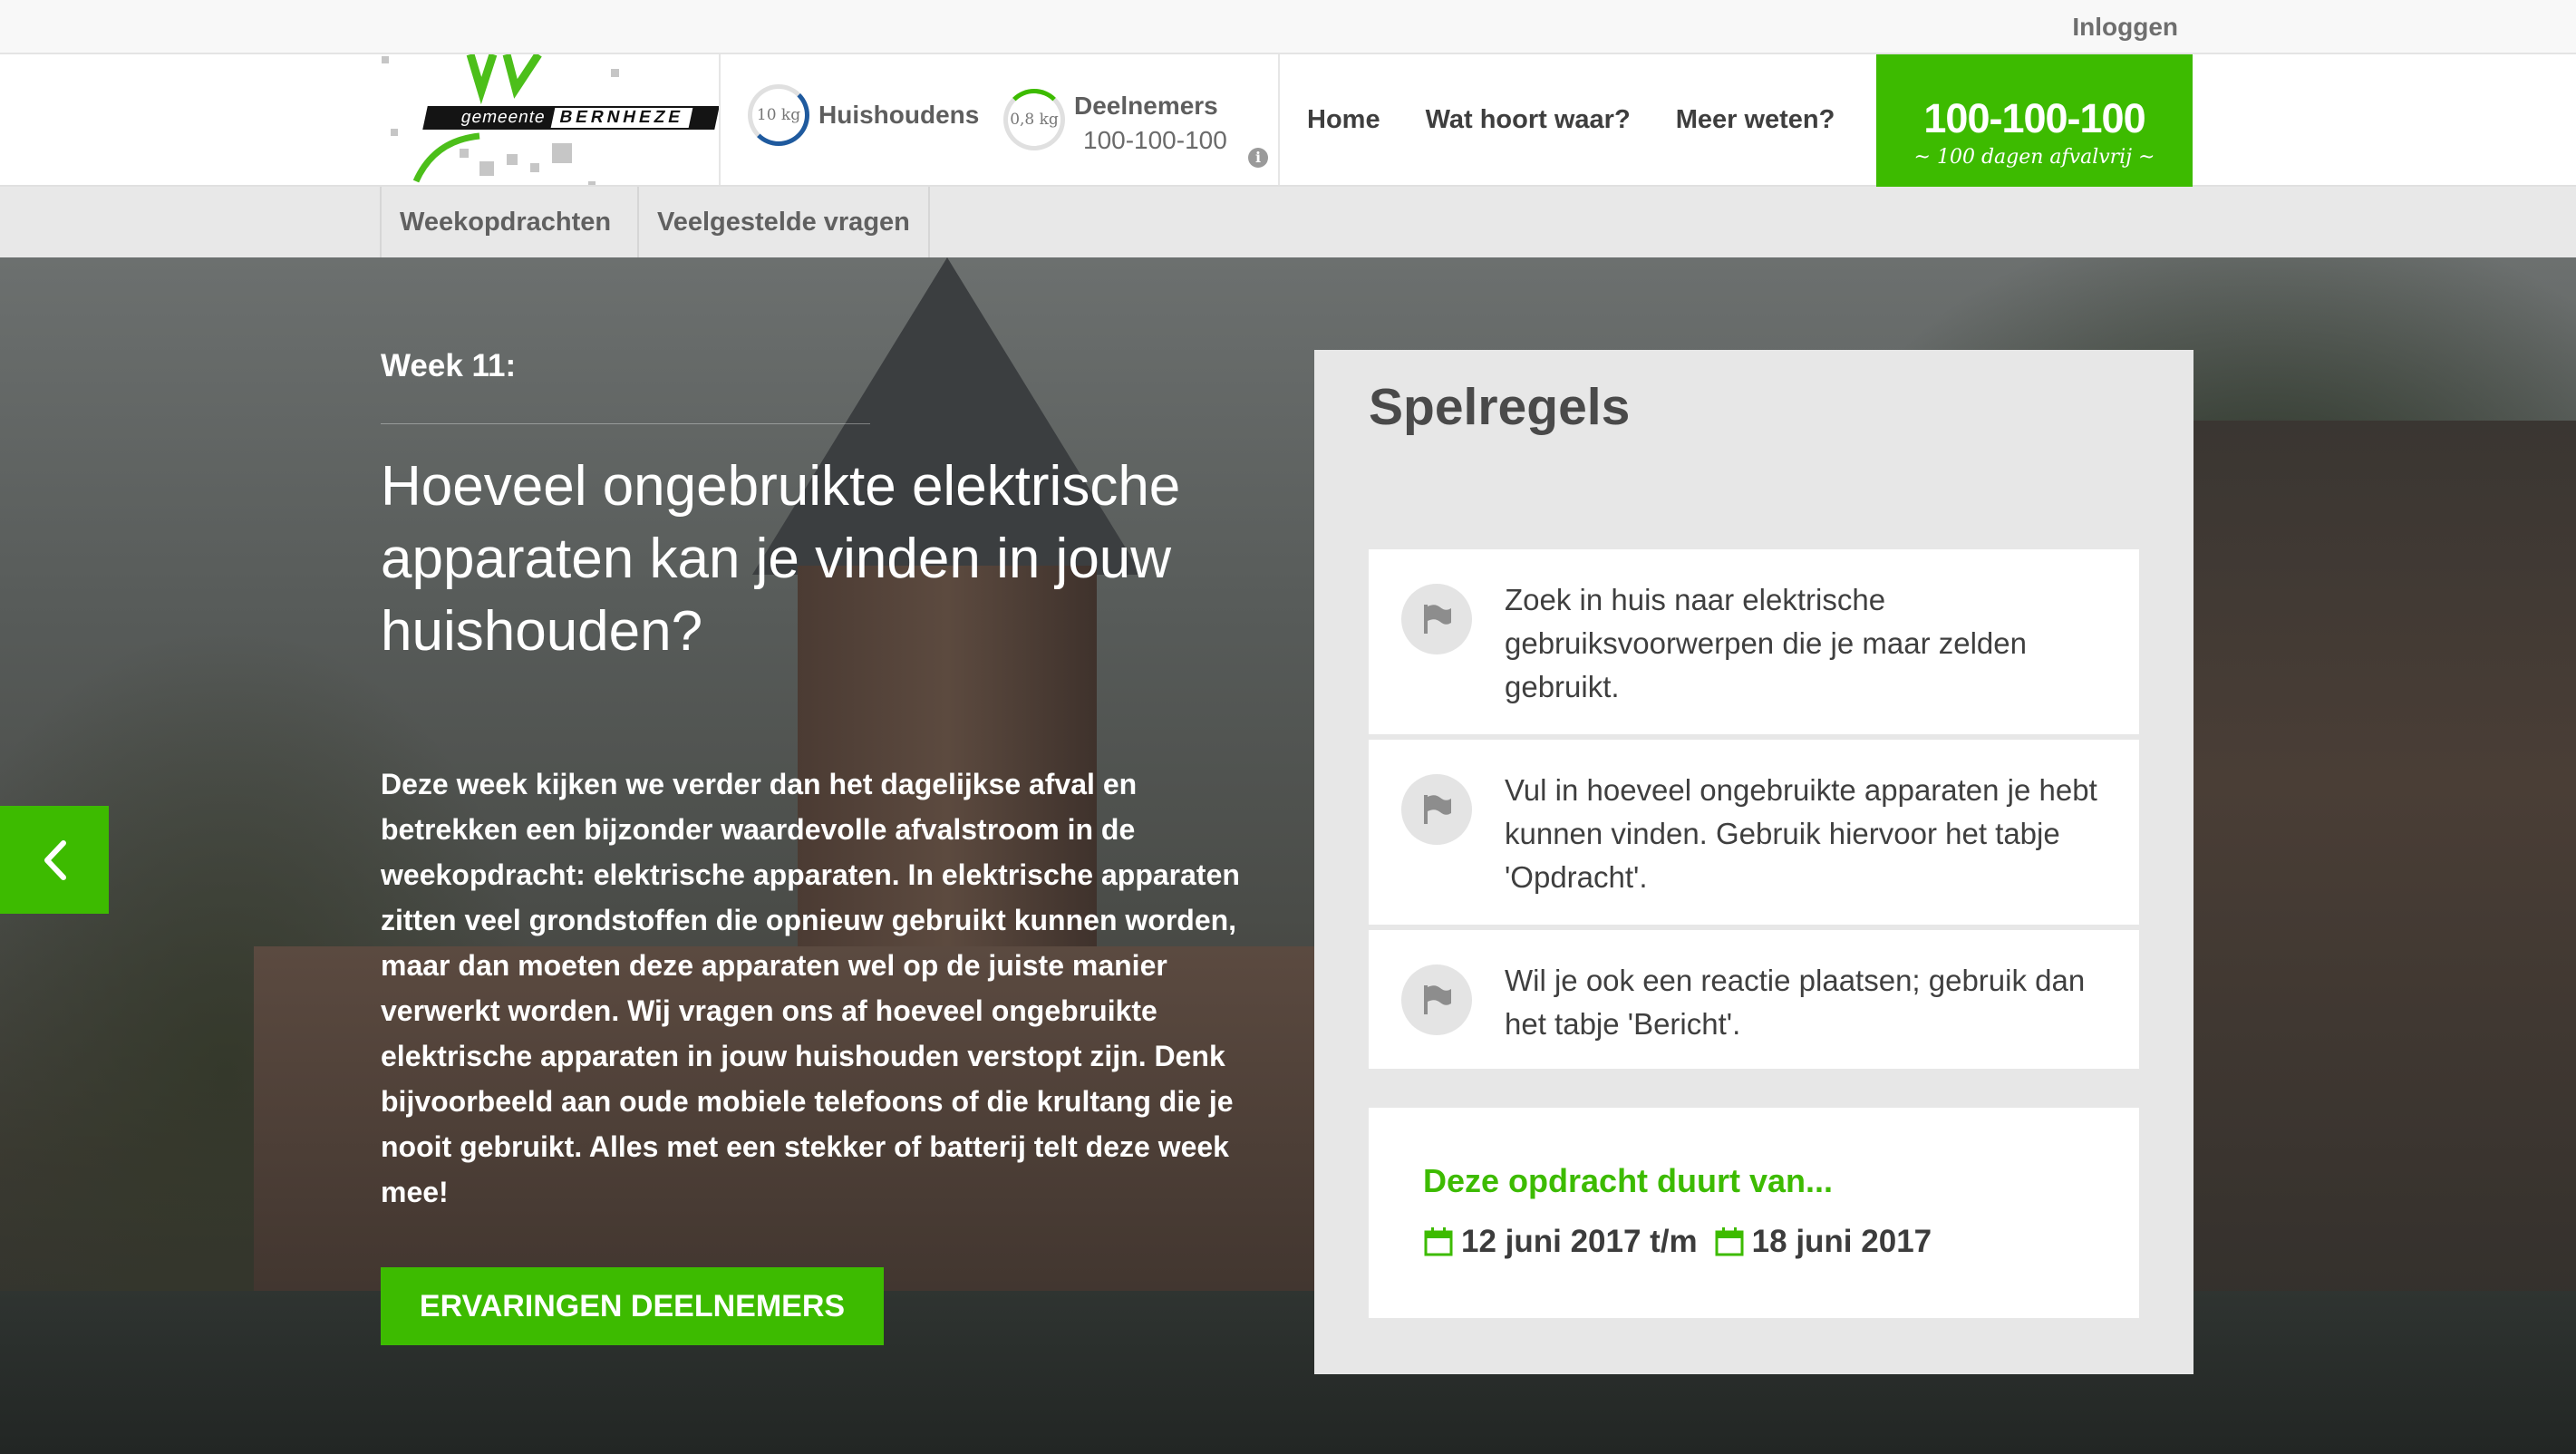 This screenshot has height=1454, width=2576. Describe the element at coordinates (625, 424) in the screenshot. I see `title-divider` at that location.